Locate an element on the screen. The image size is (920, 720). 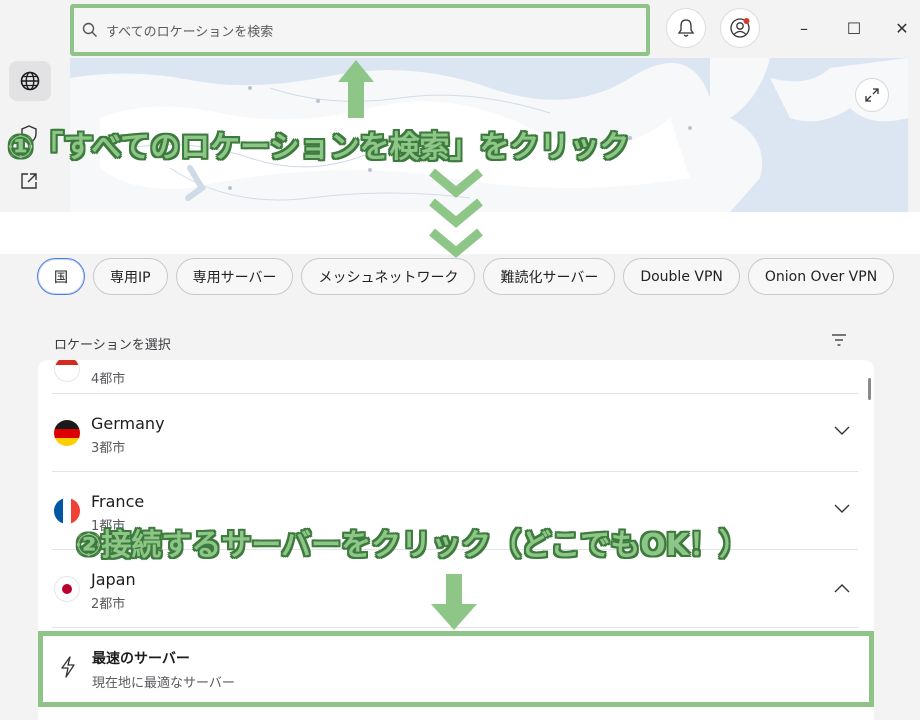
japan-flag-icon is located at coordinates (67, 589).